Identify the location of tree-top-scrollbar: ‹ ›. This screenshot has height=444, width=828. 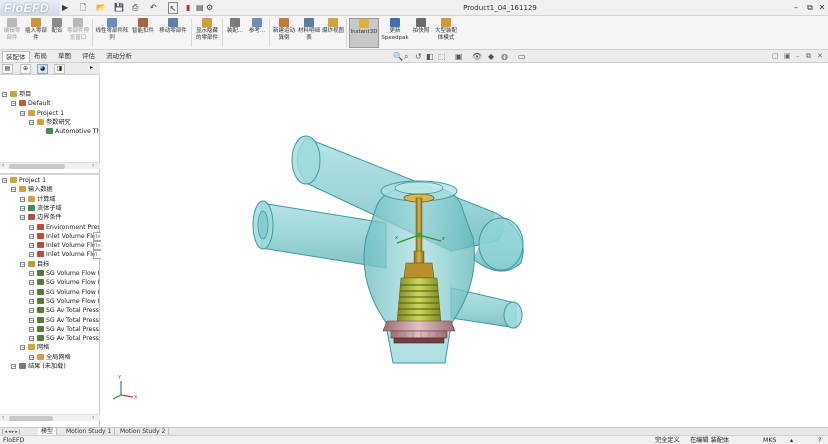
(50, 165).